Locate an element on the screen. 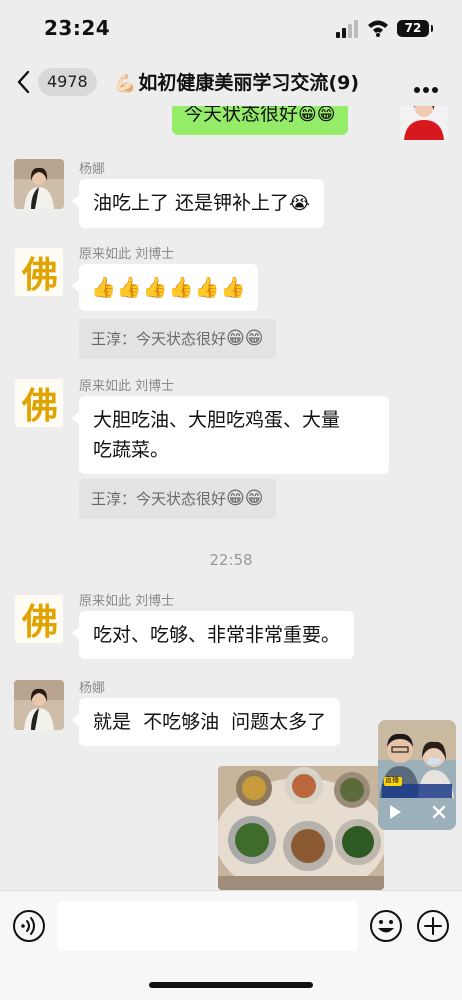  emoji: 😭 is located at coordinates (300, 203).